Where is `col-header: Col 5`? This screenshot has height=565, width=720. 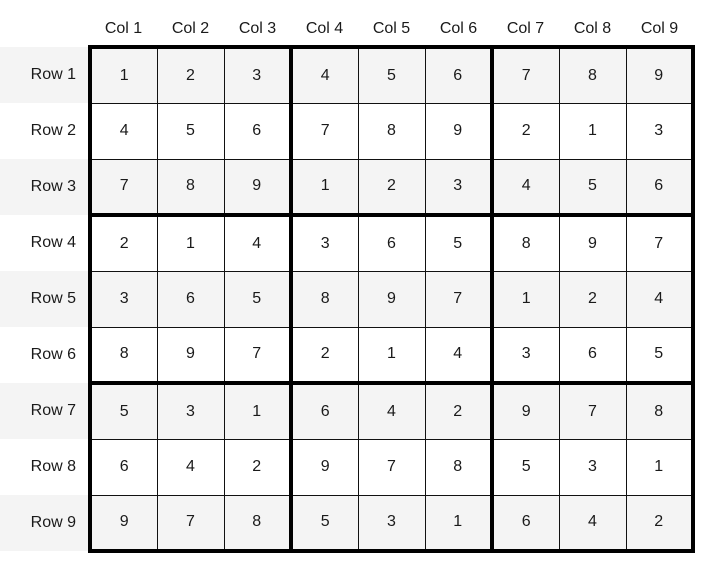 col-header: Col 5 is located at coordinates (391, 28).